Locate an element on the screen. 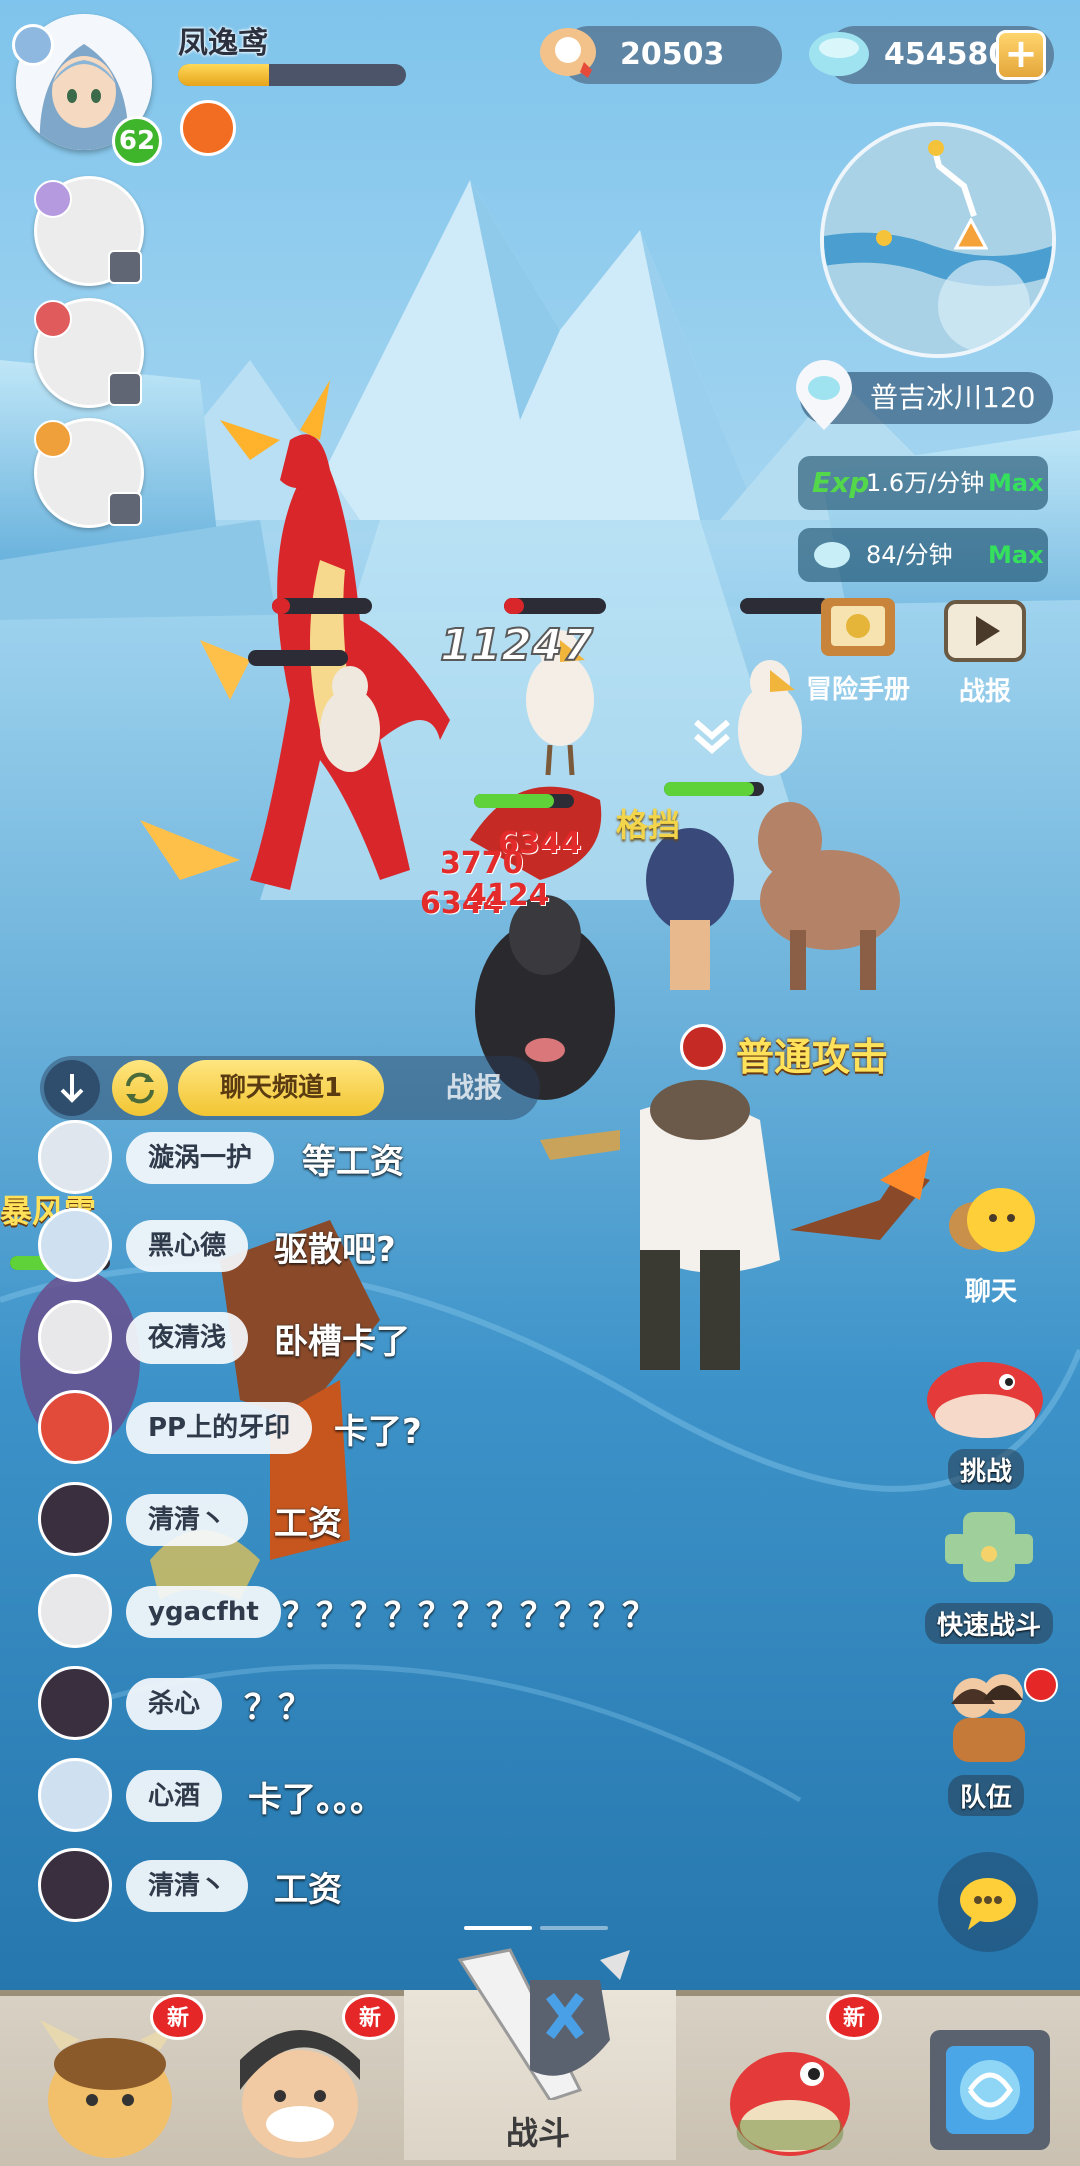 This screenshot has width=1080, height=2166. arrow-down-icon is located at coordinates (72, 1088).